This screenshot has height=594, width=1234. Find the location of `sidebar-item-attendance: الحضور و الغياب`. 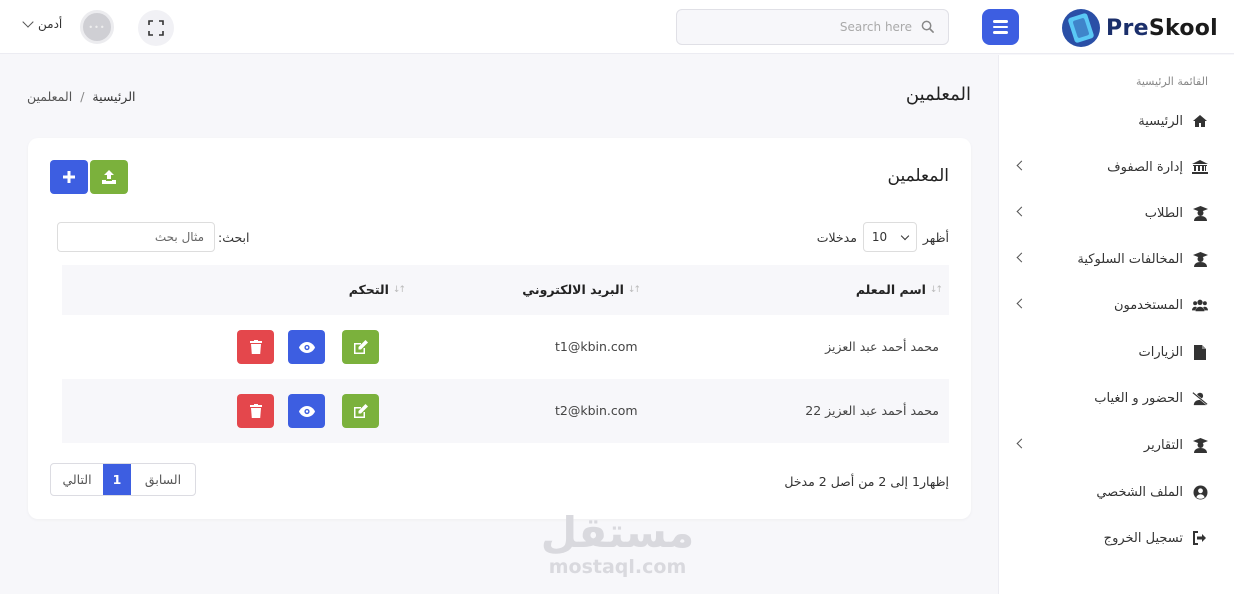

sidebar-item-attendance: الحضور و الغياب is located at coordinates (1113, 398).